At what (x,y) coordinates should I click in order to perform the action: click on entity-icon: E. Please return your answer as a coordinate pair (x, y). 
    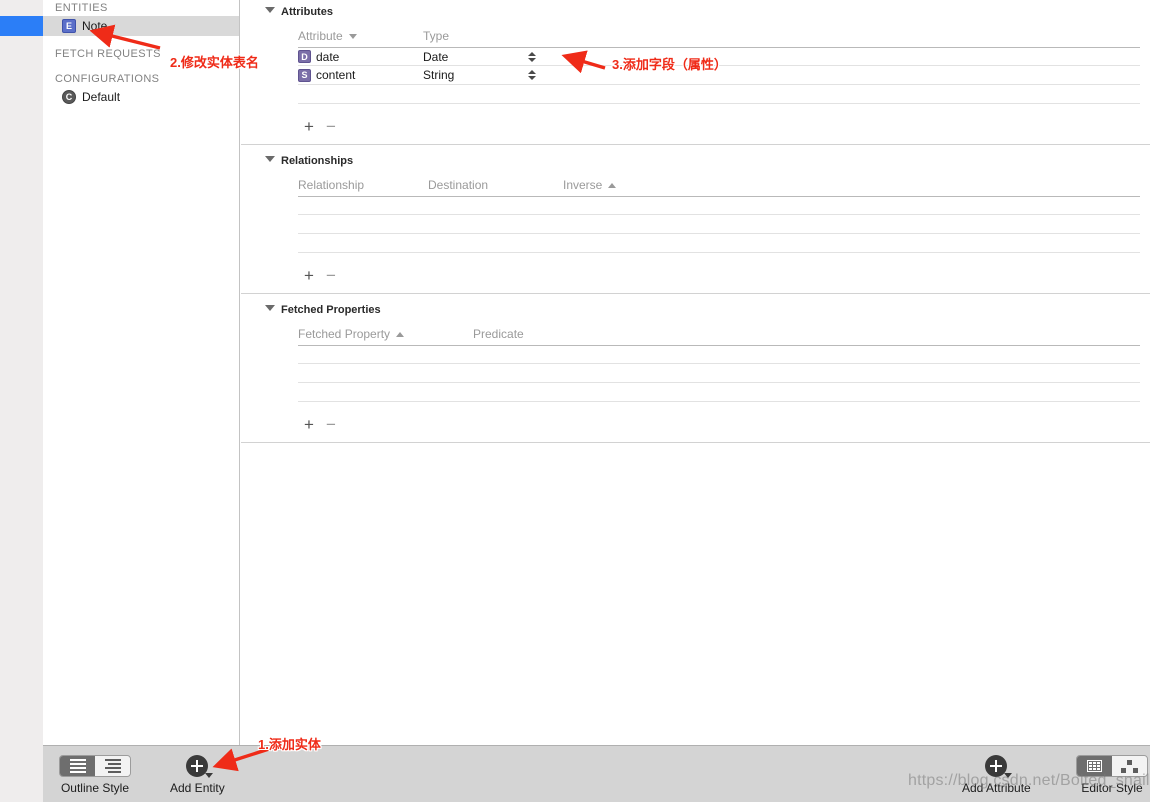
    Looking at the image, I should click on (69, 26).